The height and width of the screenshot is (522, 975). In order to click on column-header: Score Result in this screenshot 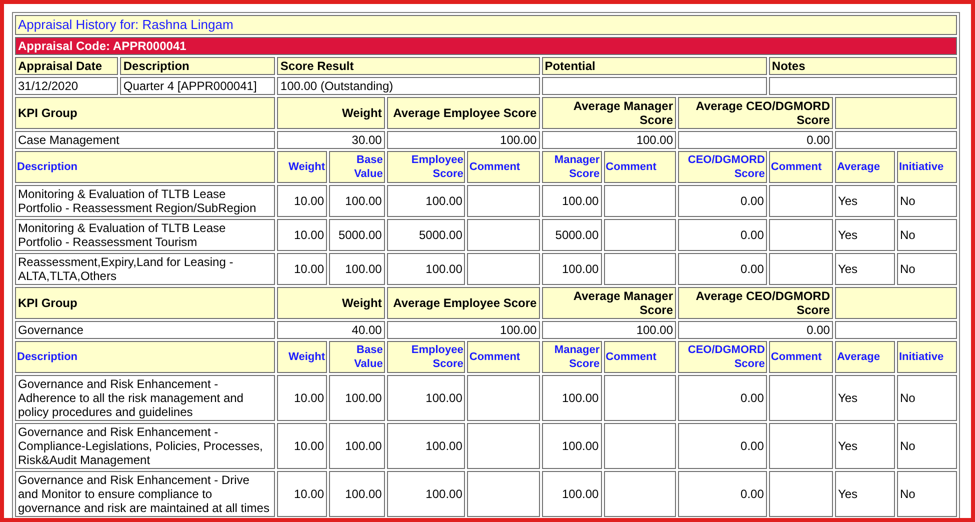, I will do `click(408, 66)`.